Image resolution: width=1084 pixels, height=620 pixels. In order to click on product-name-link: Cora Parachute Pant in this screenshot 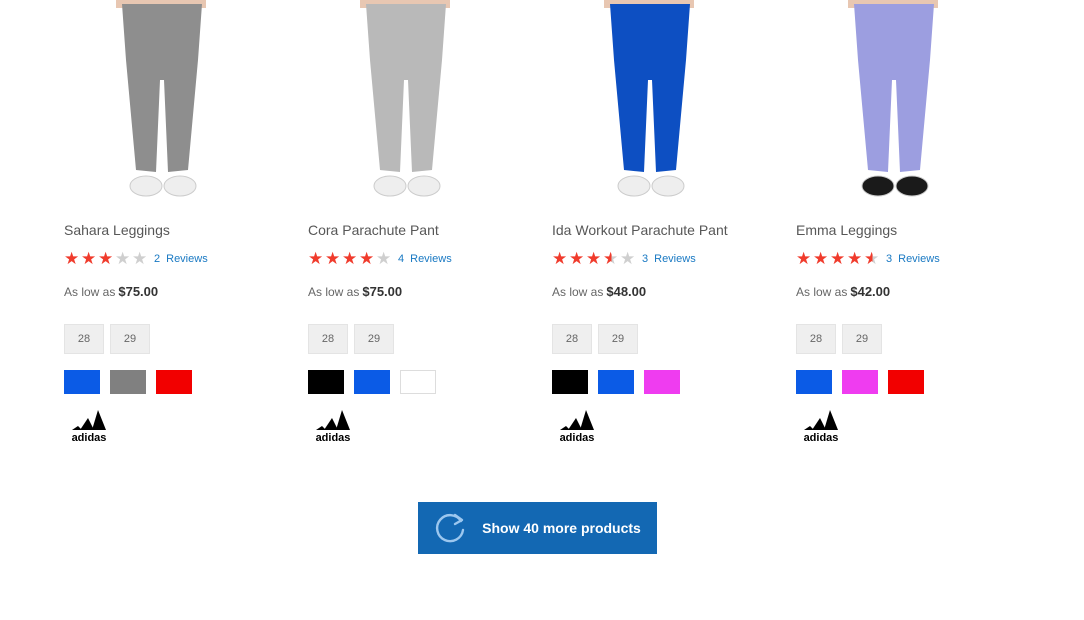, I will do `click(373, 230)`.